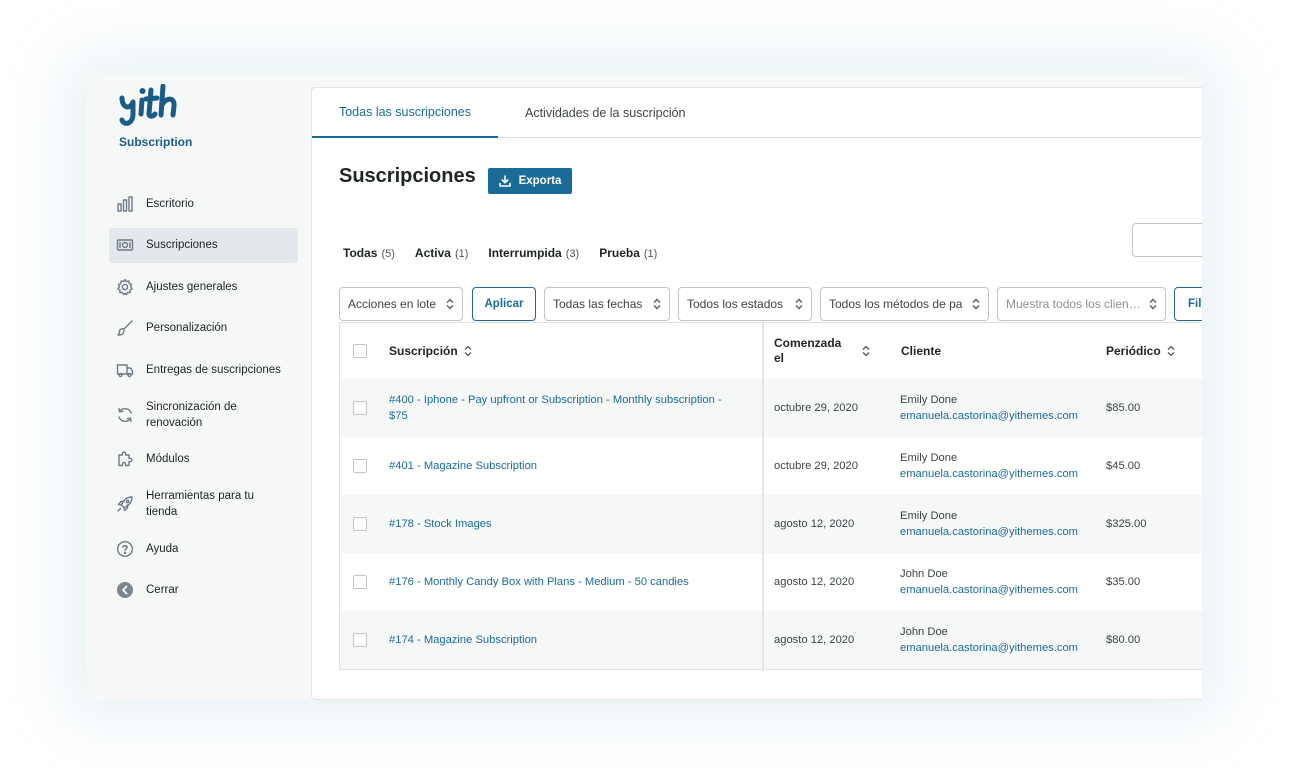 Image resolution: width=1300 pixels, height=767 pixels. I want to click on plugin-name: Subscription, so click(156, 142).